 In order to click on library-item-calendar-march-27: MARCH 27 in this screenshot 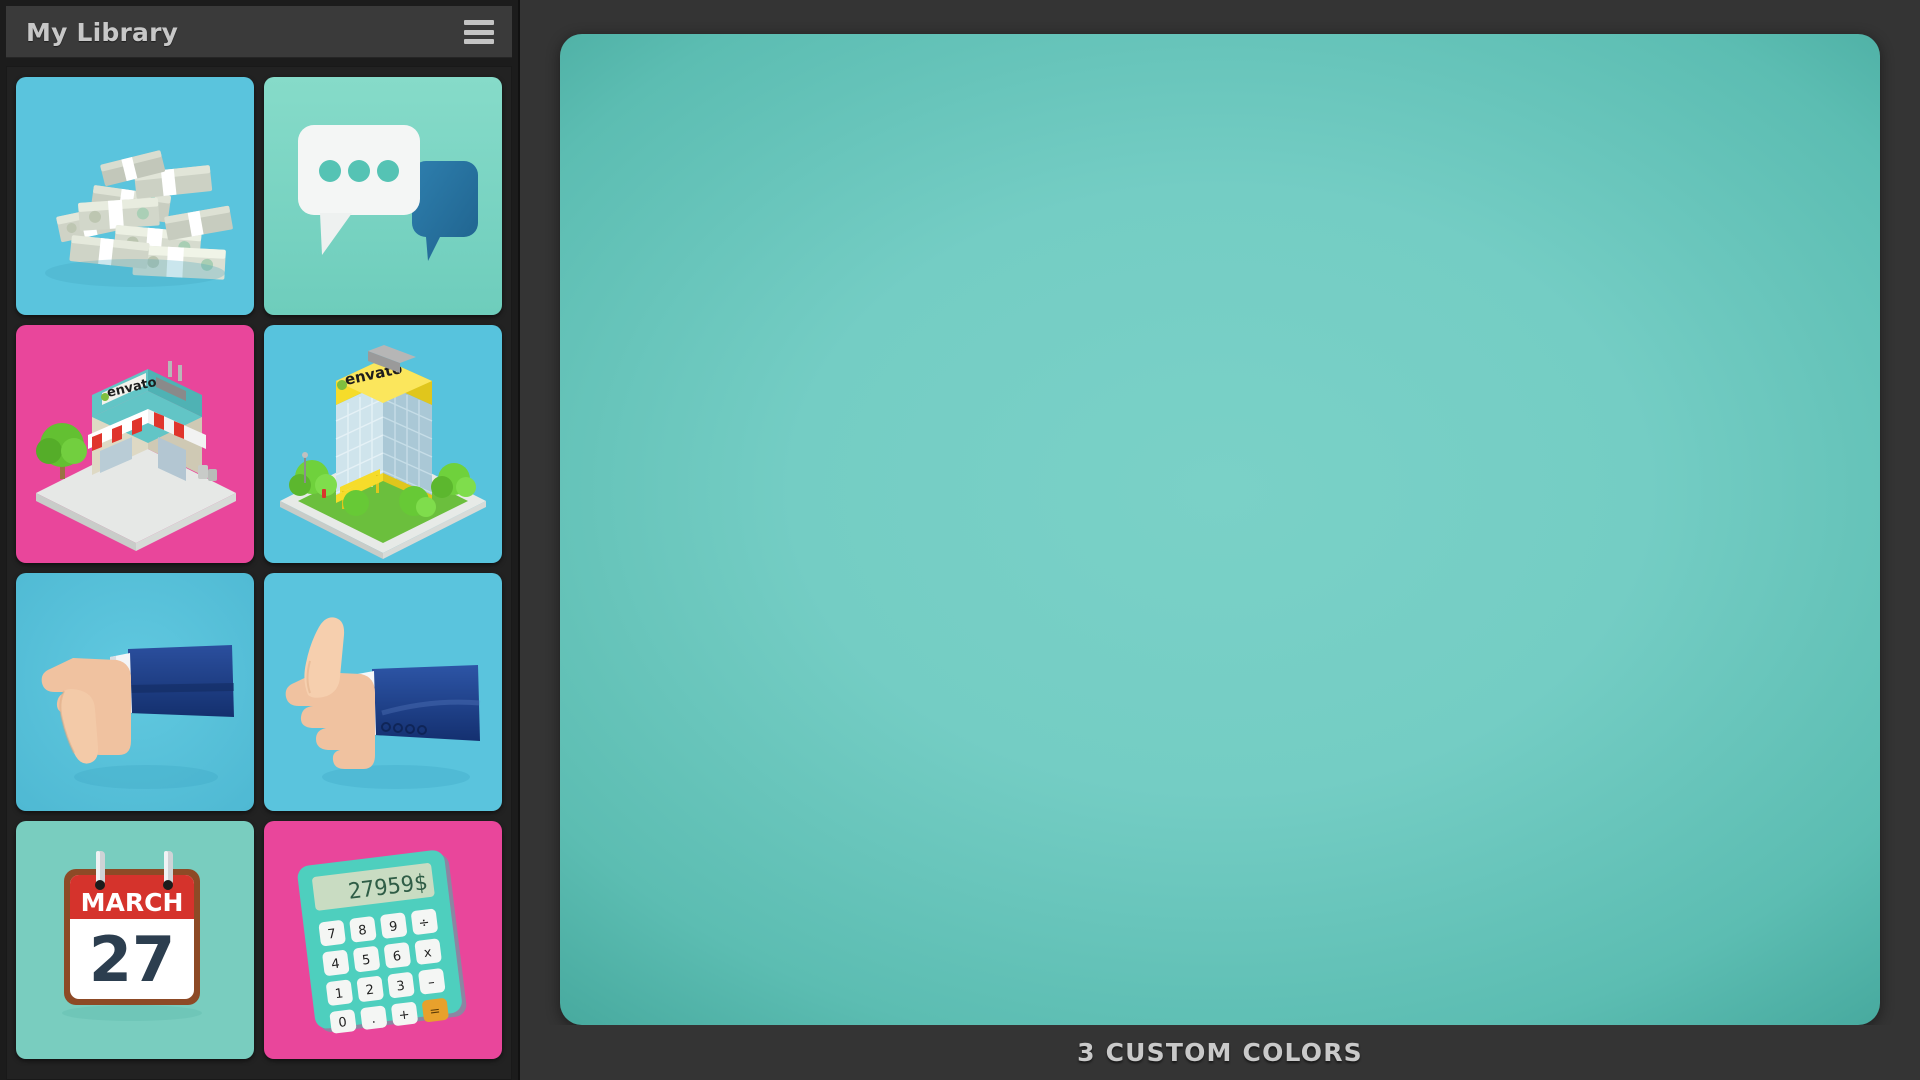, I will do `click(135, 940)`.